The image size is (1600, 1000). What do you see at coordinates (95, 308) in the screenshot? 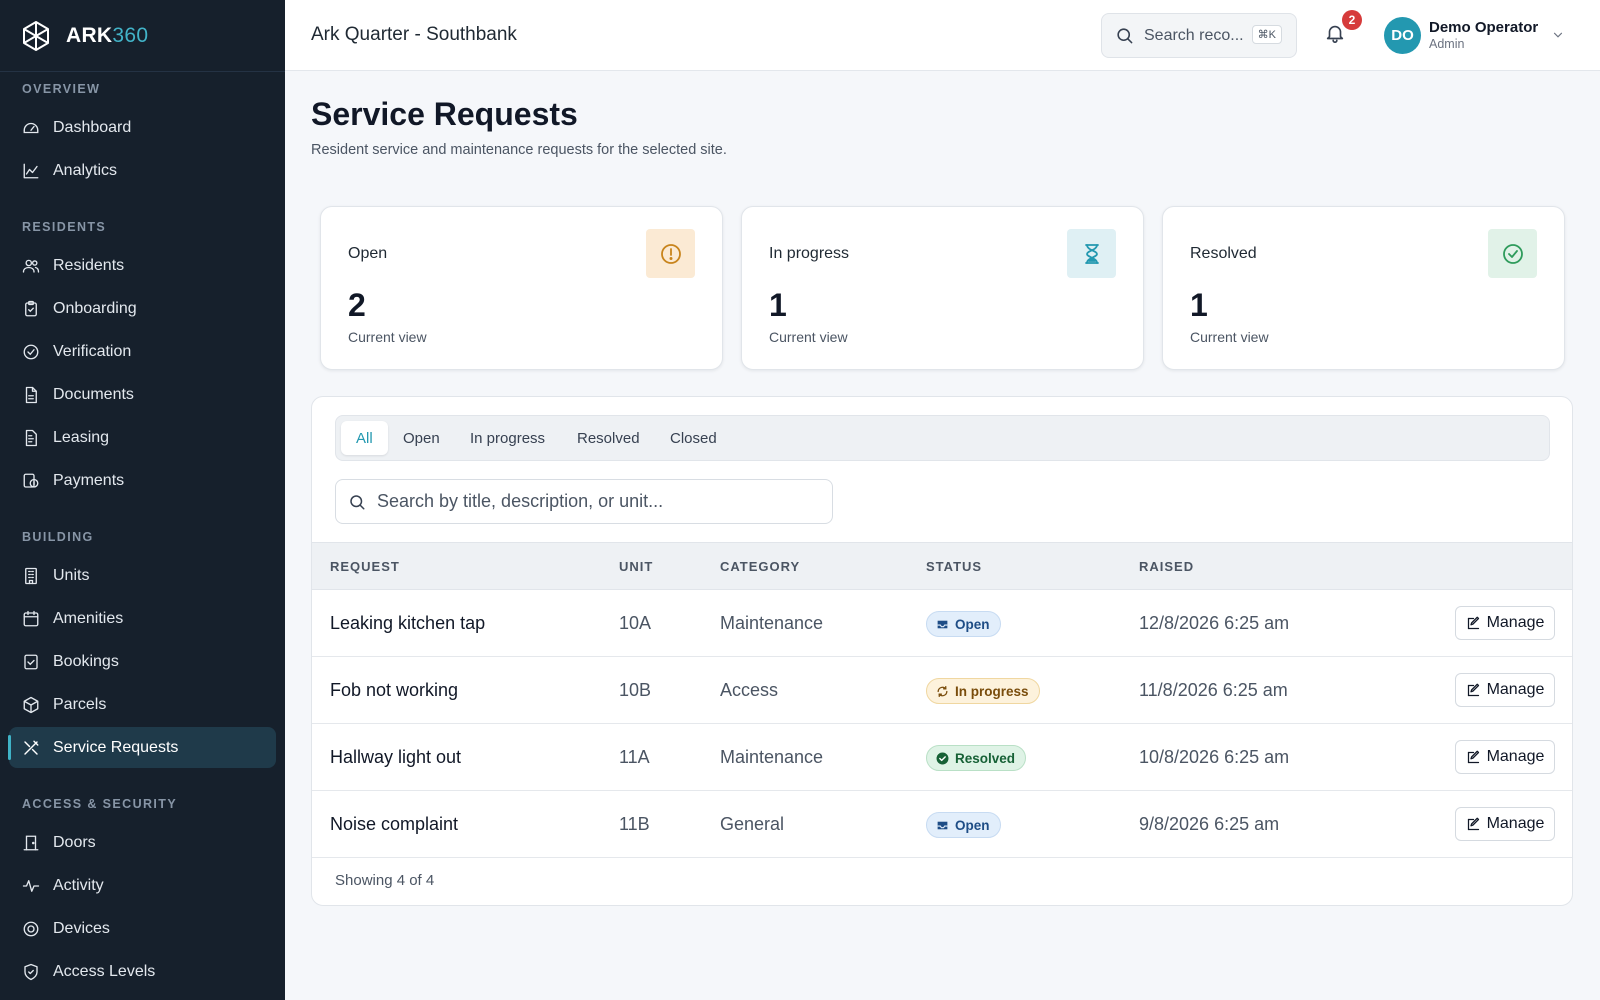
I see `sidebar-item-label: Onboarding` at bounding box center [95, 308].